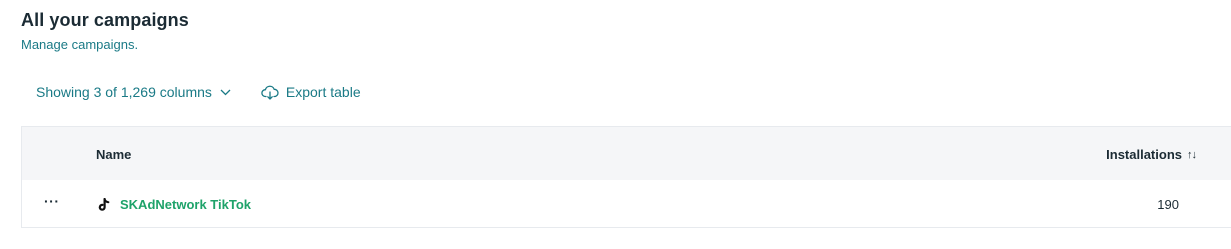  Describe the element at coordinates (124, 92) in the screenshot. I see `columns-dropdown-label: Showing 3 of 1,269 columns` at that location.